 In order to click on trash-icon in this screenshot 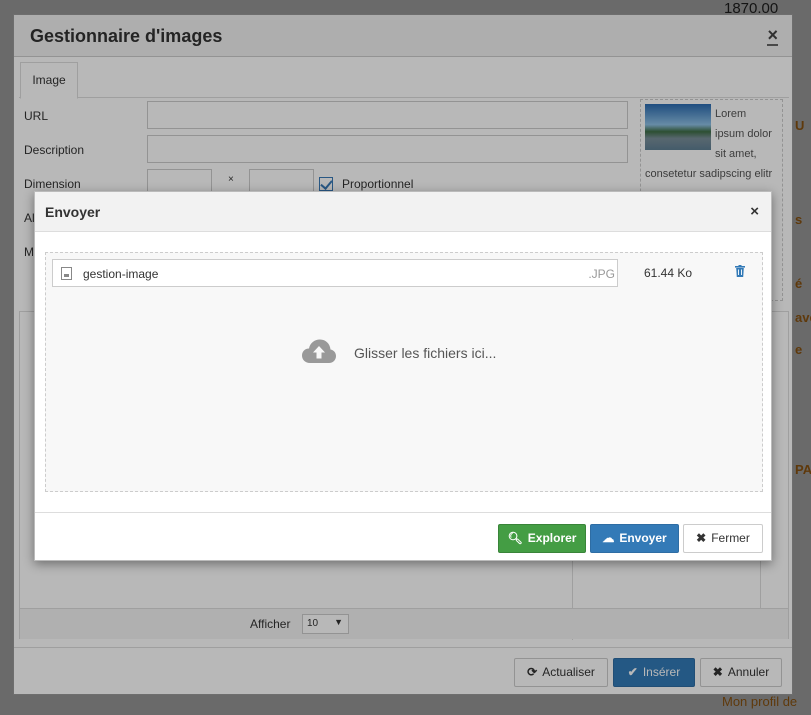, I will do `click(740, 271)`.